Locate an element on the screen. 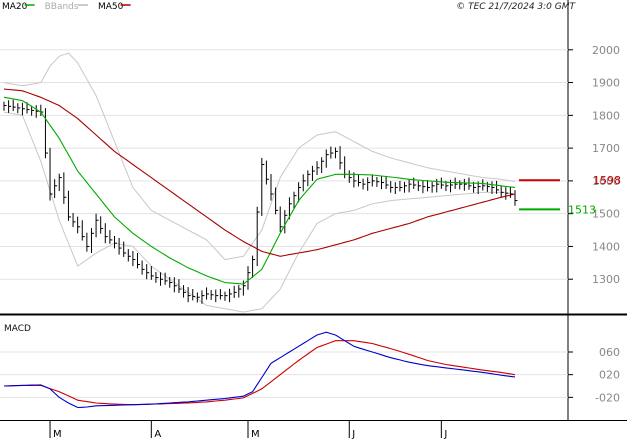 The height and width of the screenshot is (444, 627). x-tick-label: A is located at coordinates (157, 434).